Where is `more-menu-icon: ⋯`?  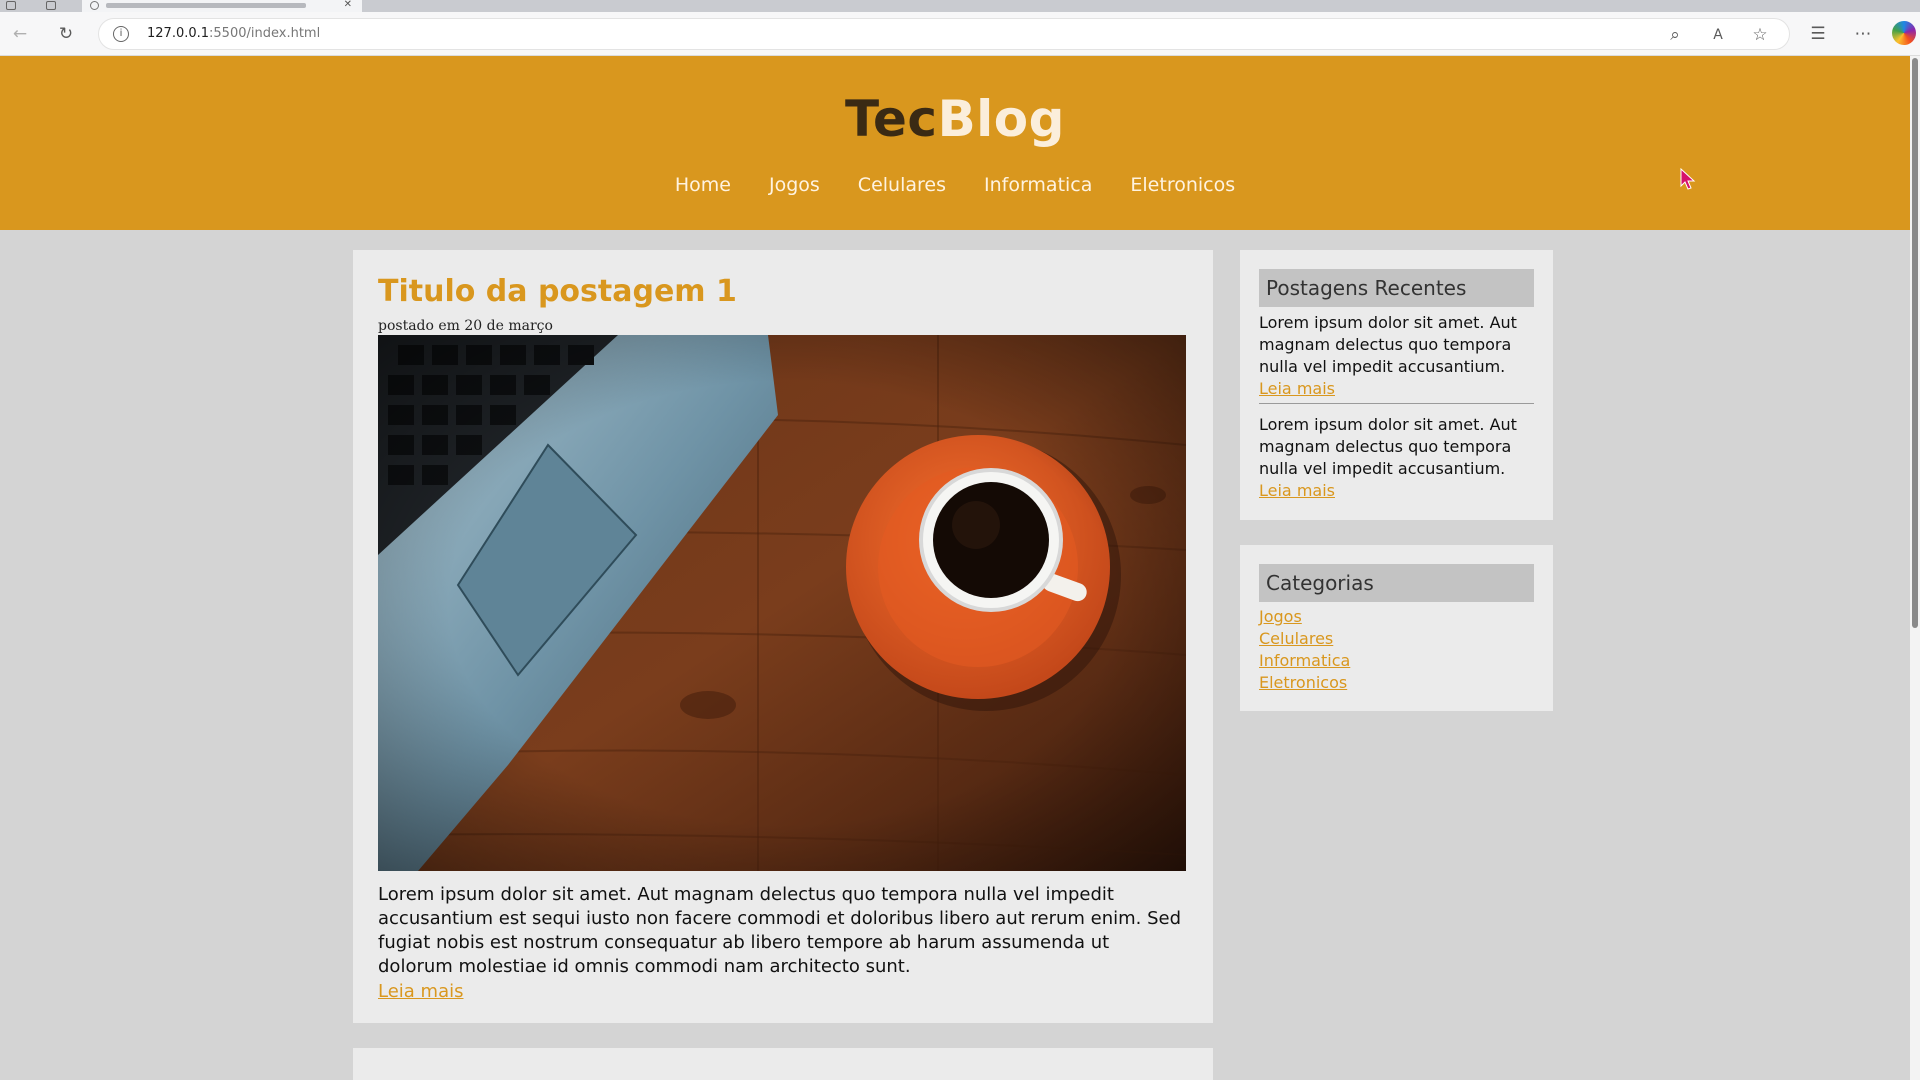
more-menu-icon: ⋯ is located at coordinates (1863, 34).